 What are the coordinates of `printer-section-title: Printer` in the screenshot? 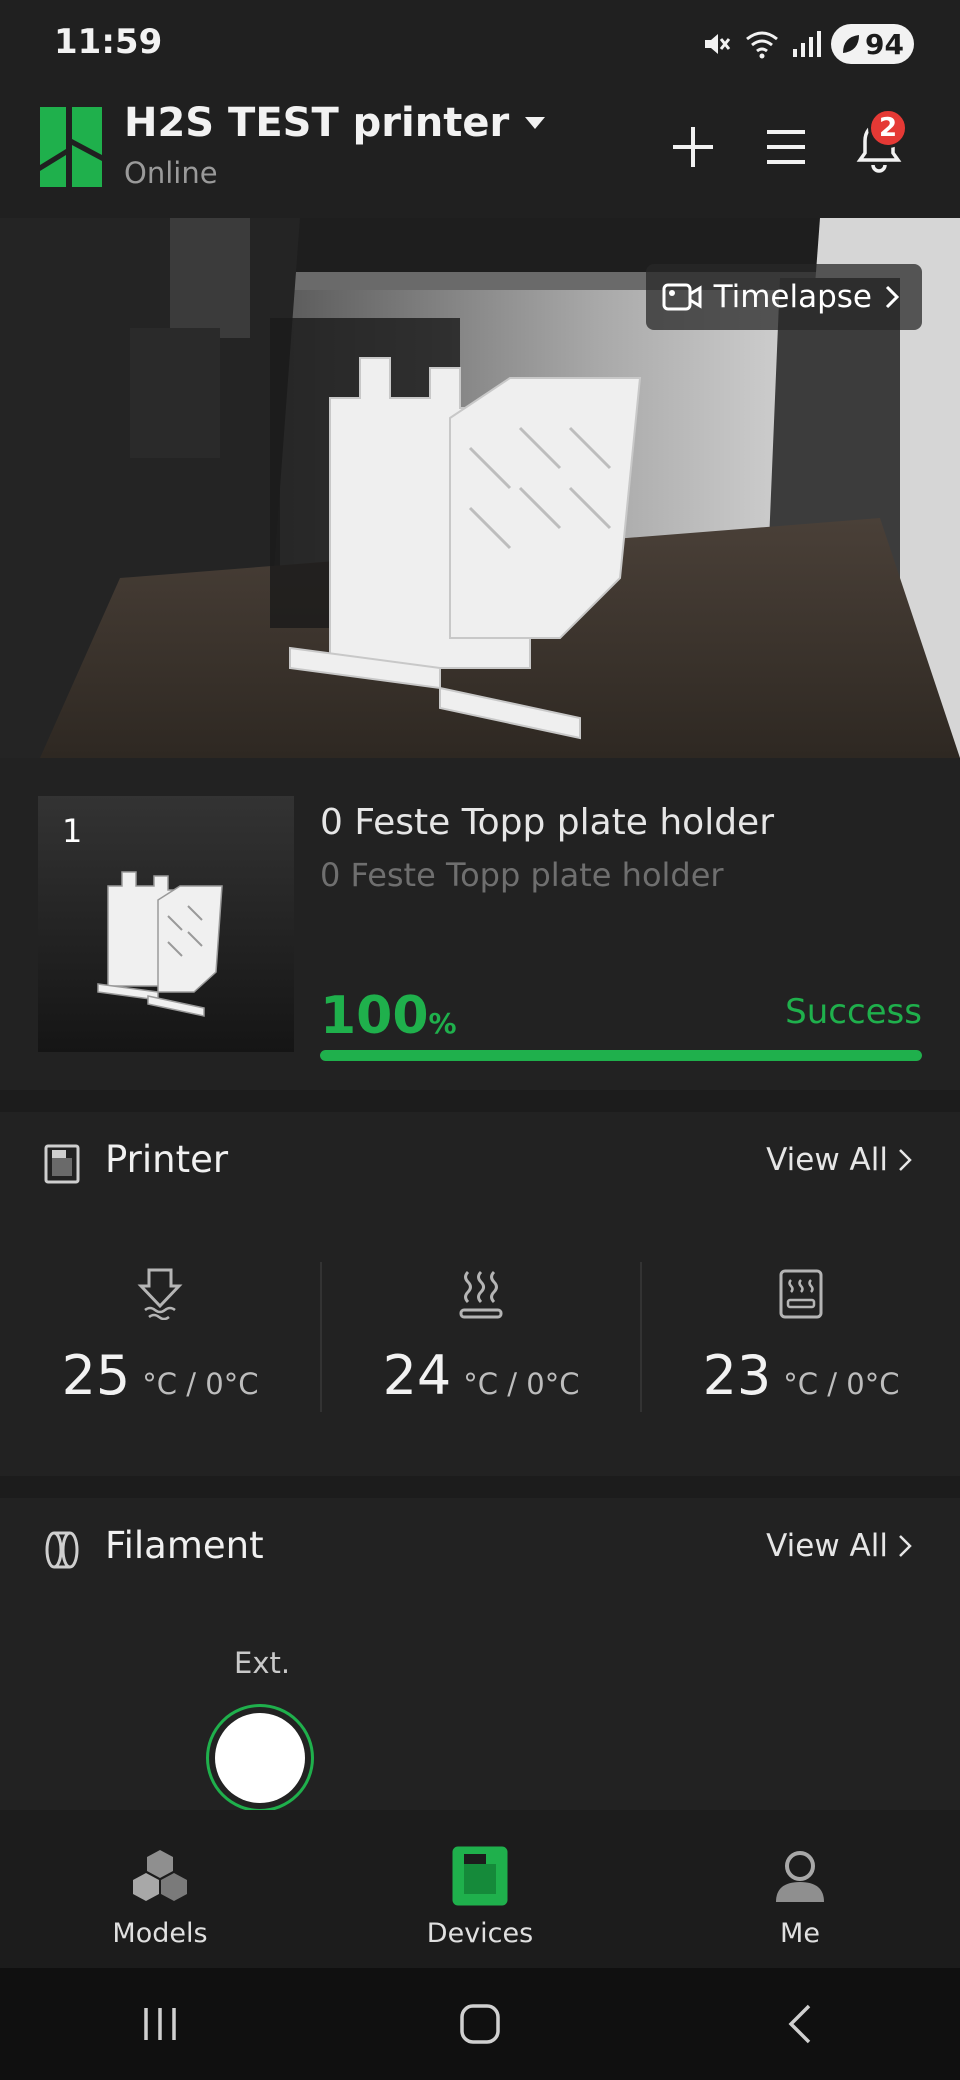 It's located at (167, 1159).